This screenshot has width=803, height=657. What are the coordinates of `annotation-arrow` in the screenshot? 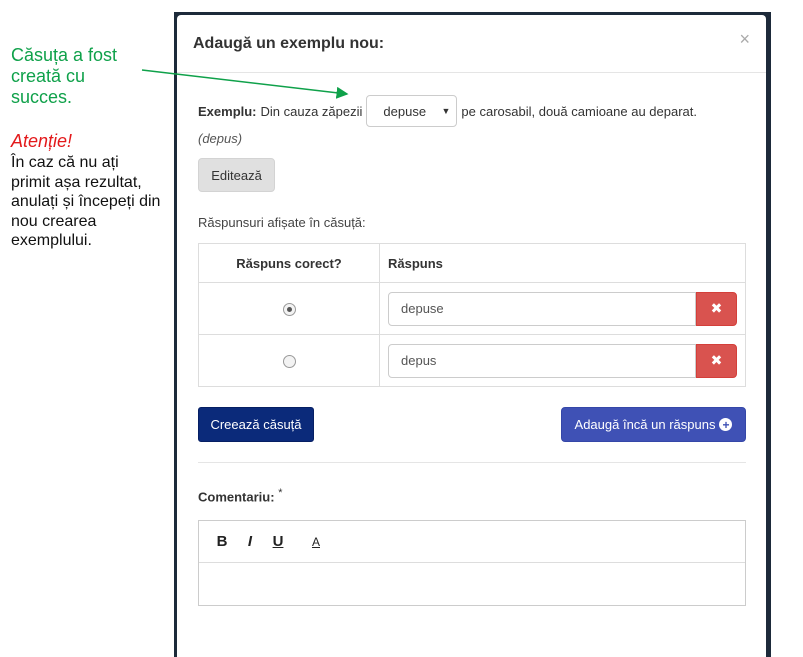 It's located at (245, 84).